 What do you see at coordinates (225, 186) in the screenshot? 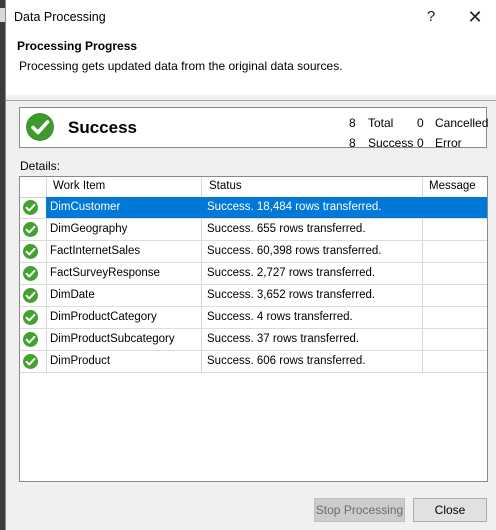
I see `column-header-status: Status` at bounding box center [225, 186].